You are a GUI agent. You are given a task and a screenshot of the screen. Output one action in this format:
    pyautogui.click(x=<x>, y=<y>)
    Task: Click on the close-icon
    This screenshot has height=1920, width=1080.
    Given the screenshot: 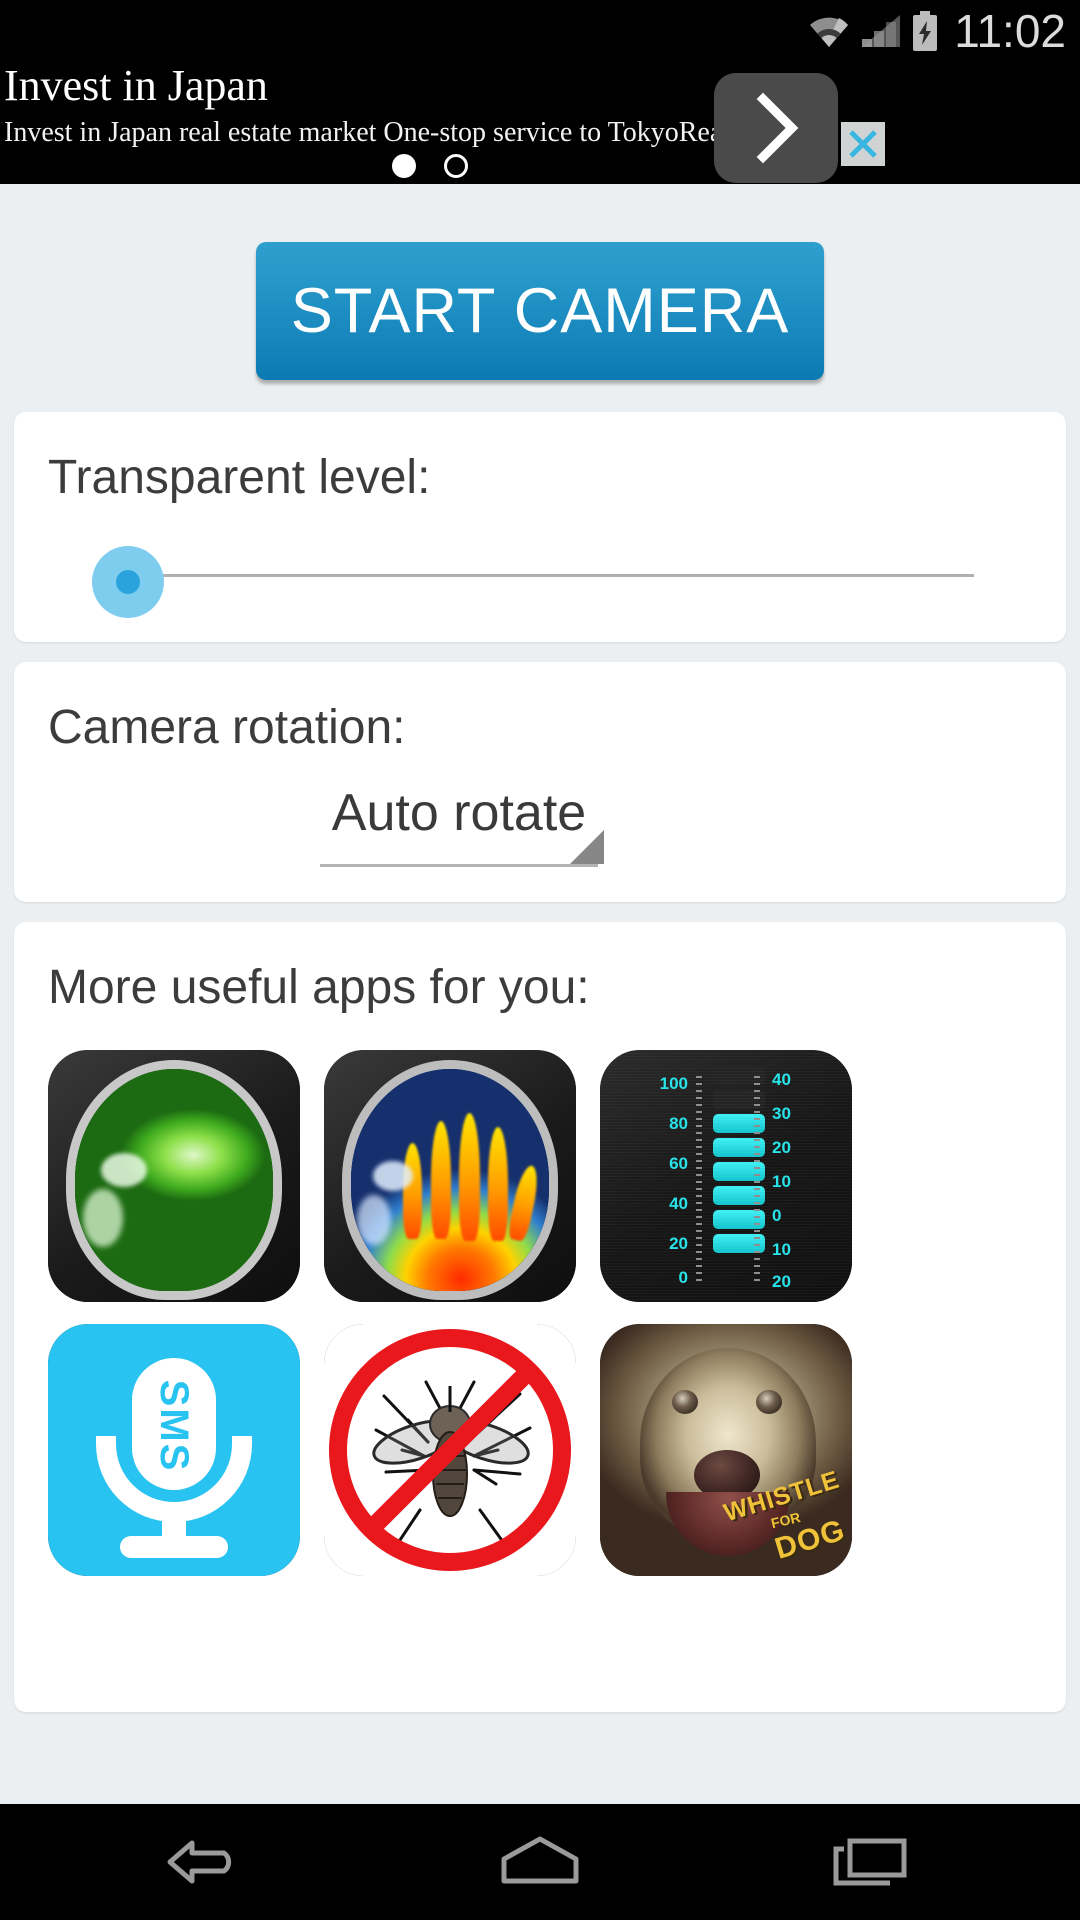 What is the action you would take?
    pyautogui.click(x=863, y=144)
    